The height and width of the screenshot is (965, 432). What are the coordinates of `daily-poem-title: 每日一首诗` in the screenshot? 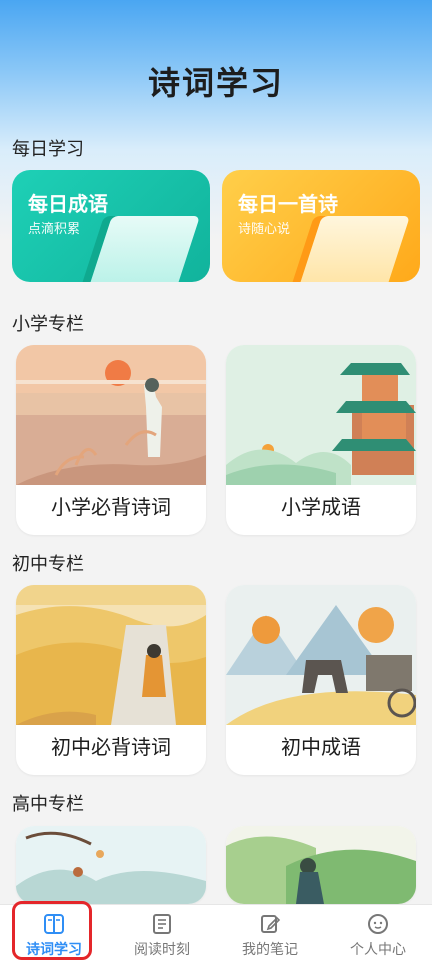 It's located at (288, 204).